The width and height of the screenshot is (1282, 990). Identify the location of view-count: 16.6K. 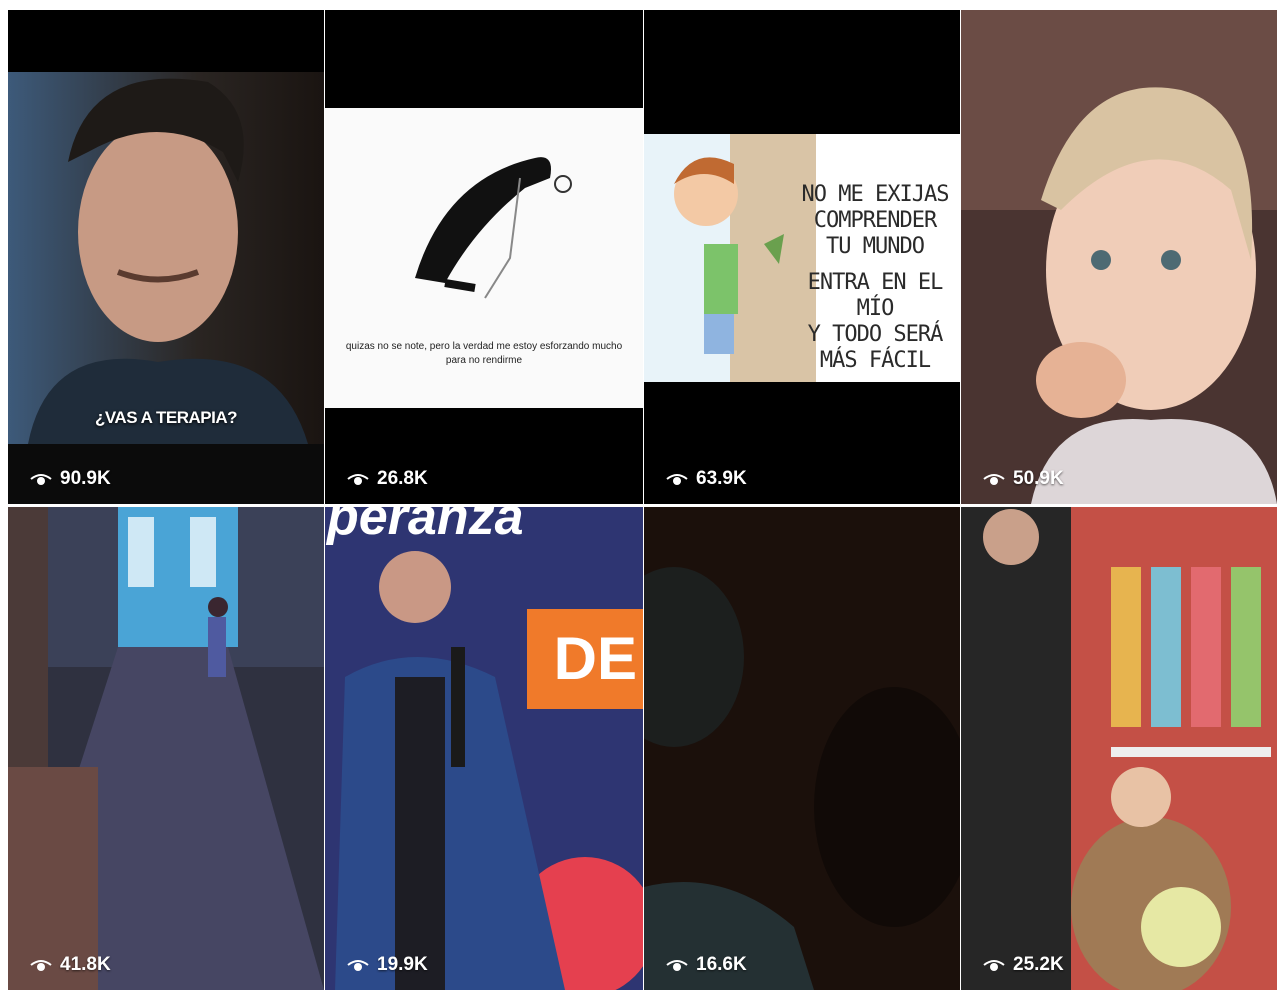
(706, 965).